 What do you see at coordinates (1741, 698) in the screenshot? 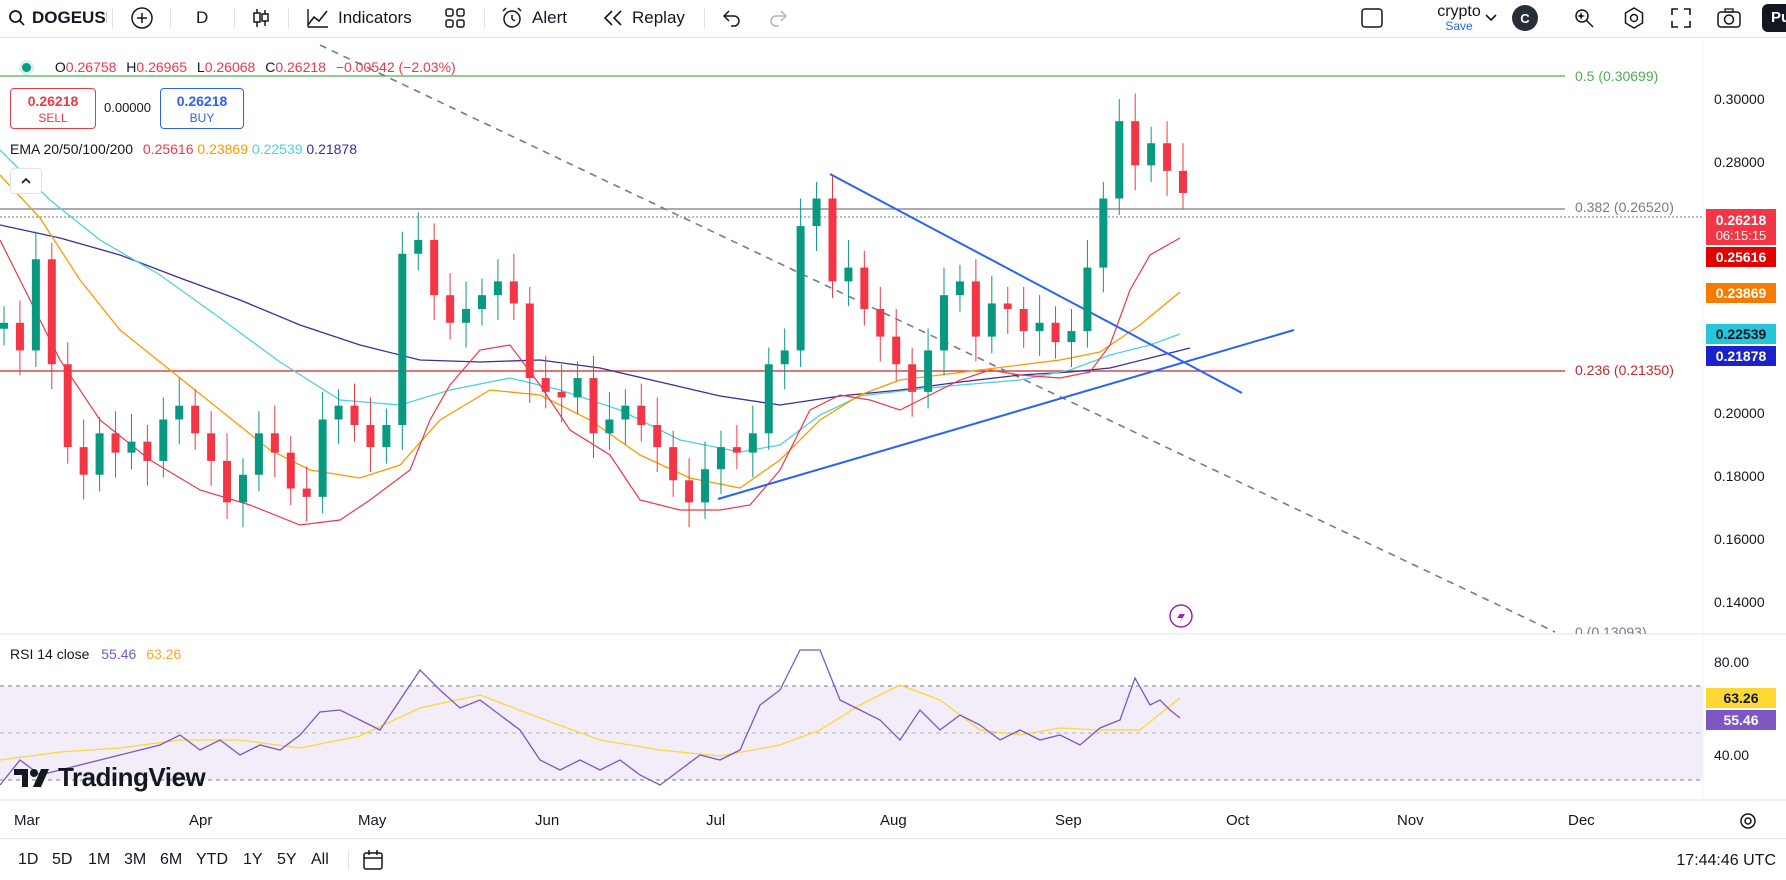
I see `rsi-ma-tag: 63.26` at bounding box center [1741, 698].